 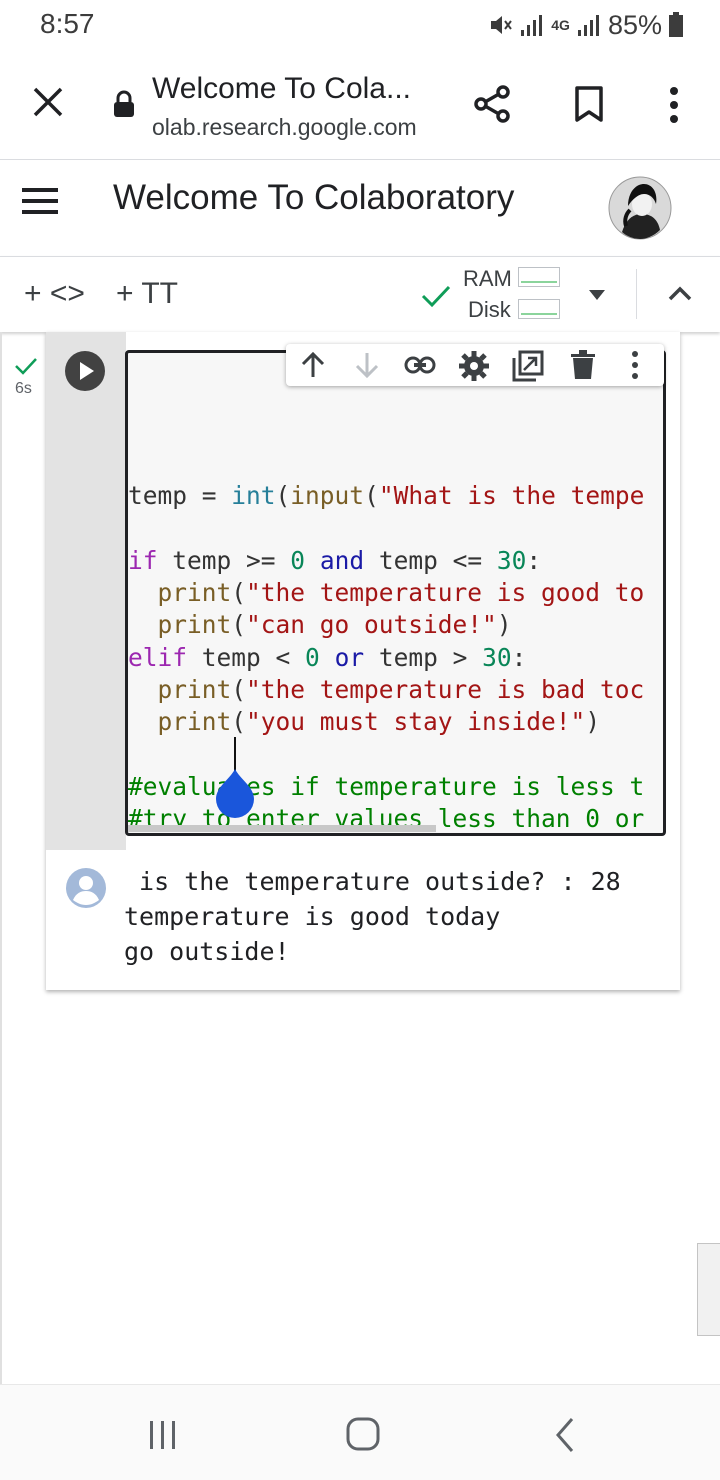 I want to click on code-line: #evaluates if temperature is less t, so click(x=386, y=786).